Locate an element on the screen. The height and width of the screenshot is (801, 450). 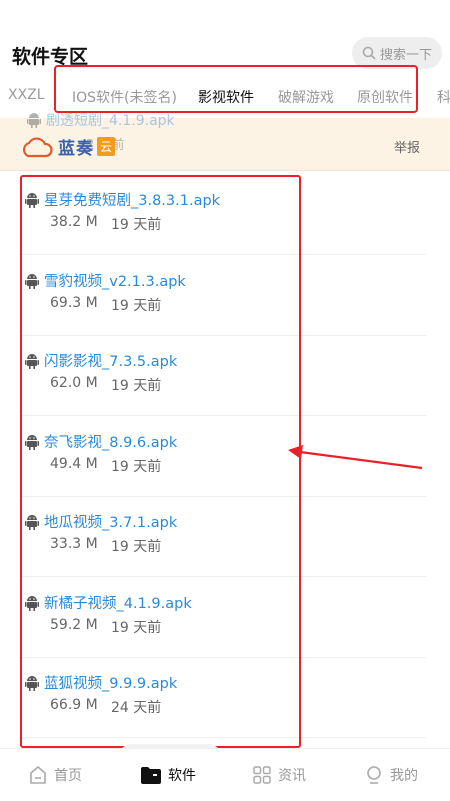
nav-home: 首页 is located at coordinates (55, 775).